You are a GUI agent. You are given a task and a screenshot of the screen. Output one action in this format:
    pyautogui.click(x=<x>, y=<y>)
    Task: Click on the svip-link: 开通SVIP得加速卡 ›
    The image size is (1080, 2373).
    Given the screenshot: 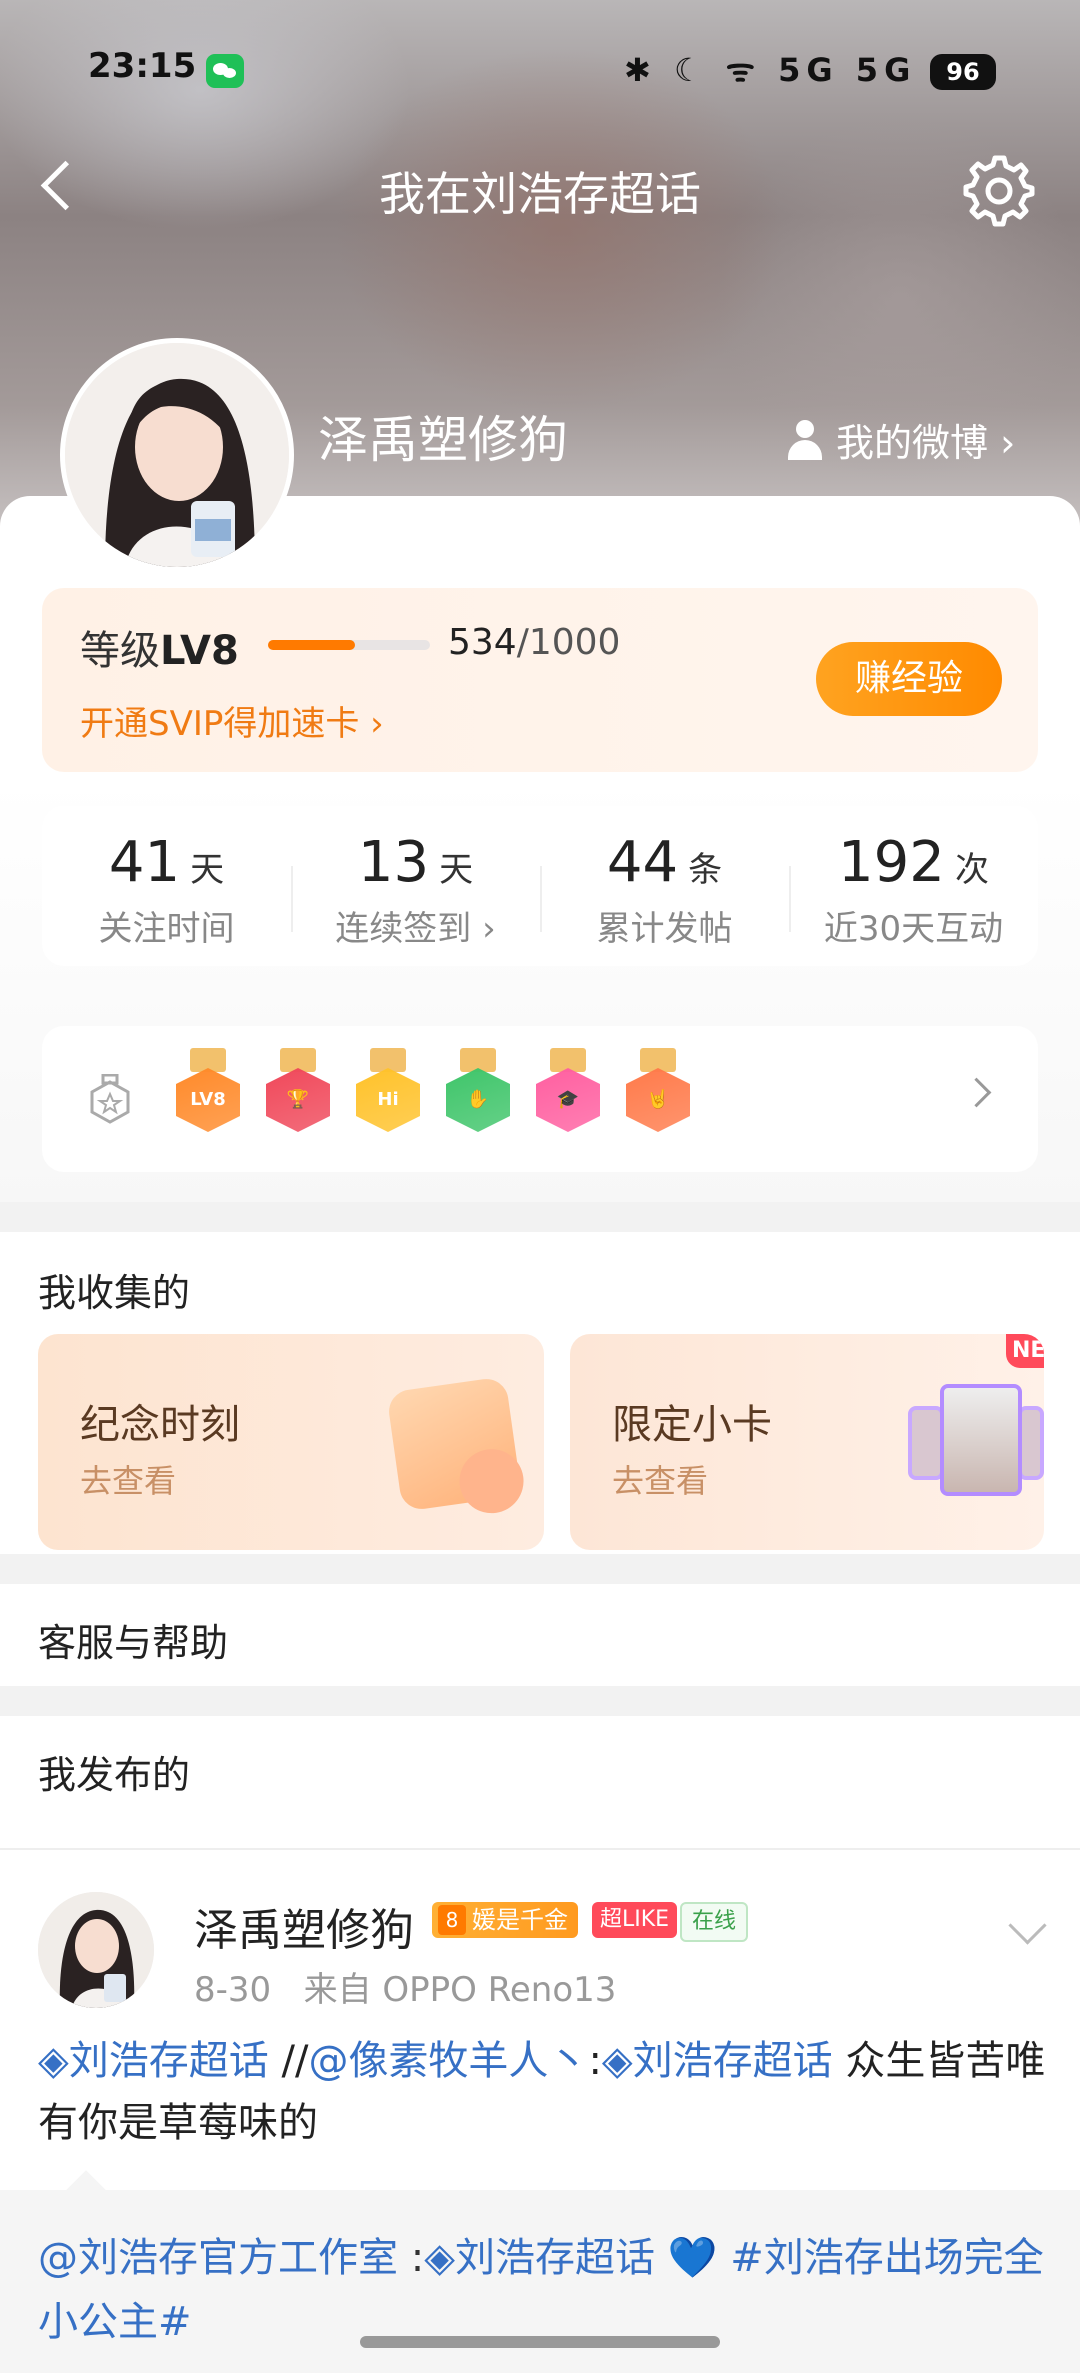 What is the action you would take?
    pyautogui.click(x=232, y=720)
    